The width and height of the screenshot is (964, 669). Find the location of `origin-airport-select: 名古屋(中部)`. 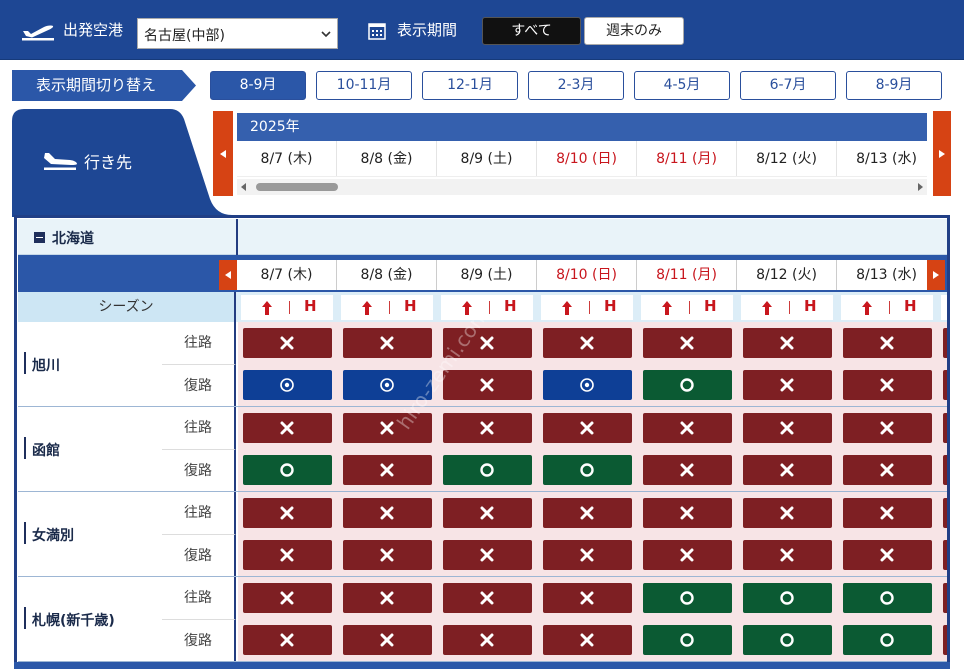

origin-airport-select: 名古屋(中部) is located at coordinates (237, 33).